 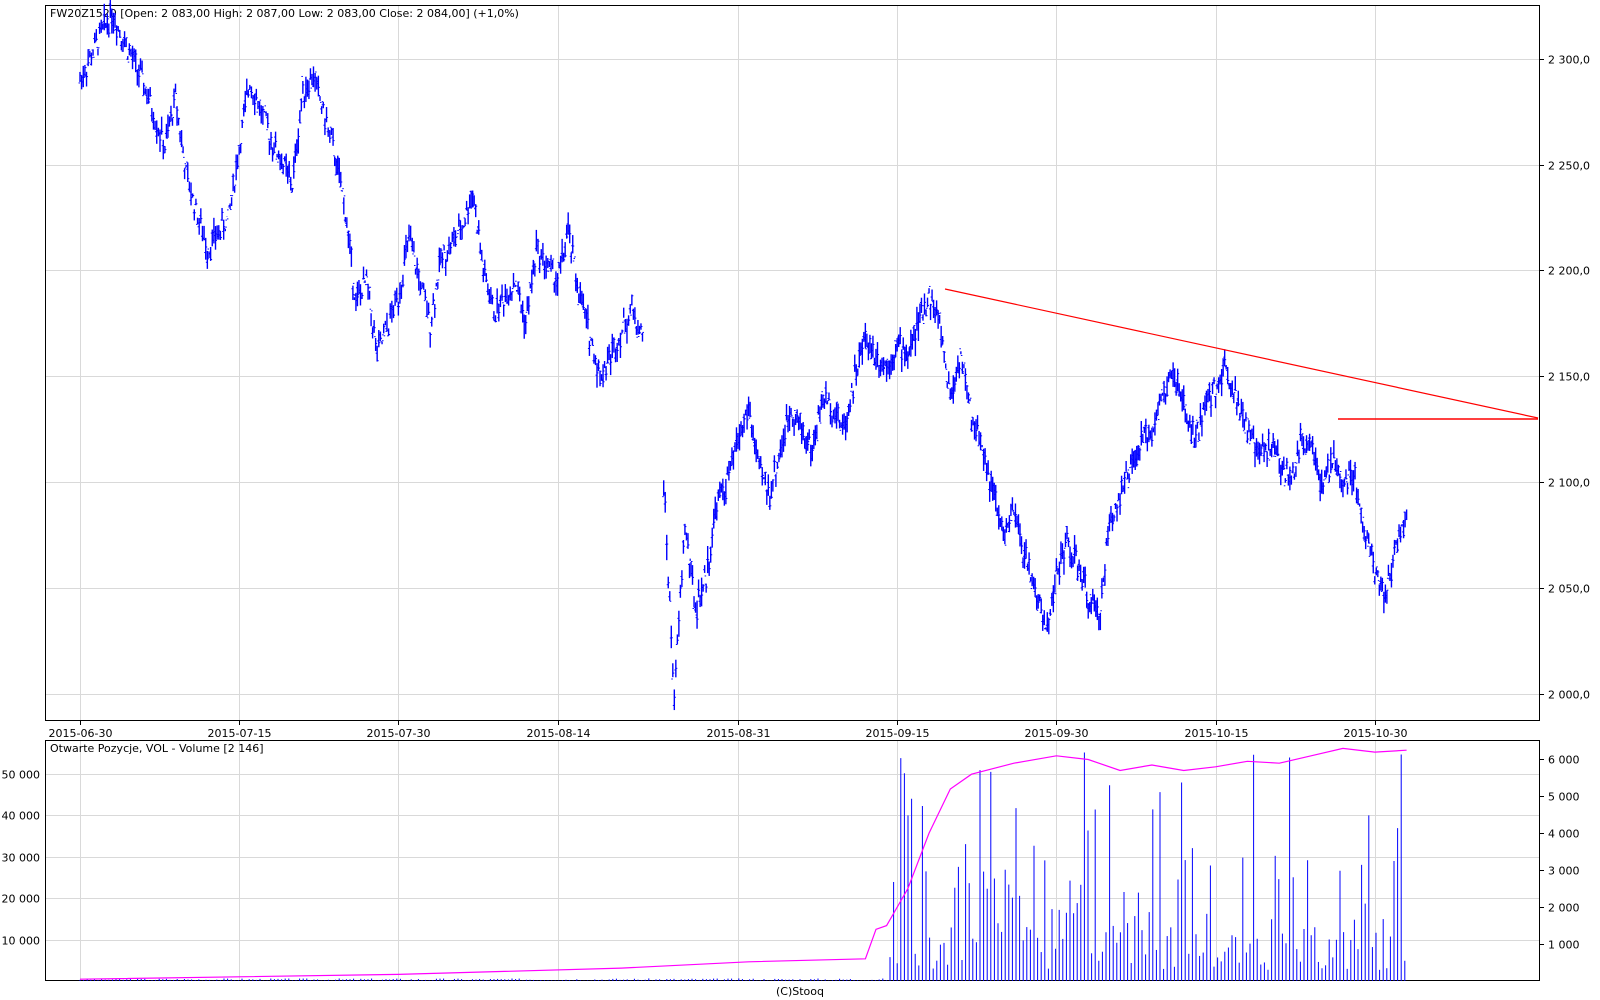 What do you see at coordinates (1569, 695) in the screenshot?
I see `price-y-tick-label: 2 000,0` at bounding box center [1569, 695].